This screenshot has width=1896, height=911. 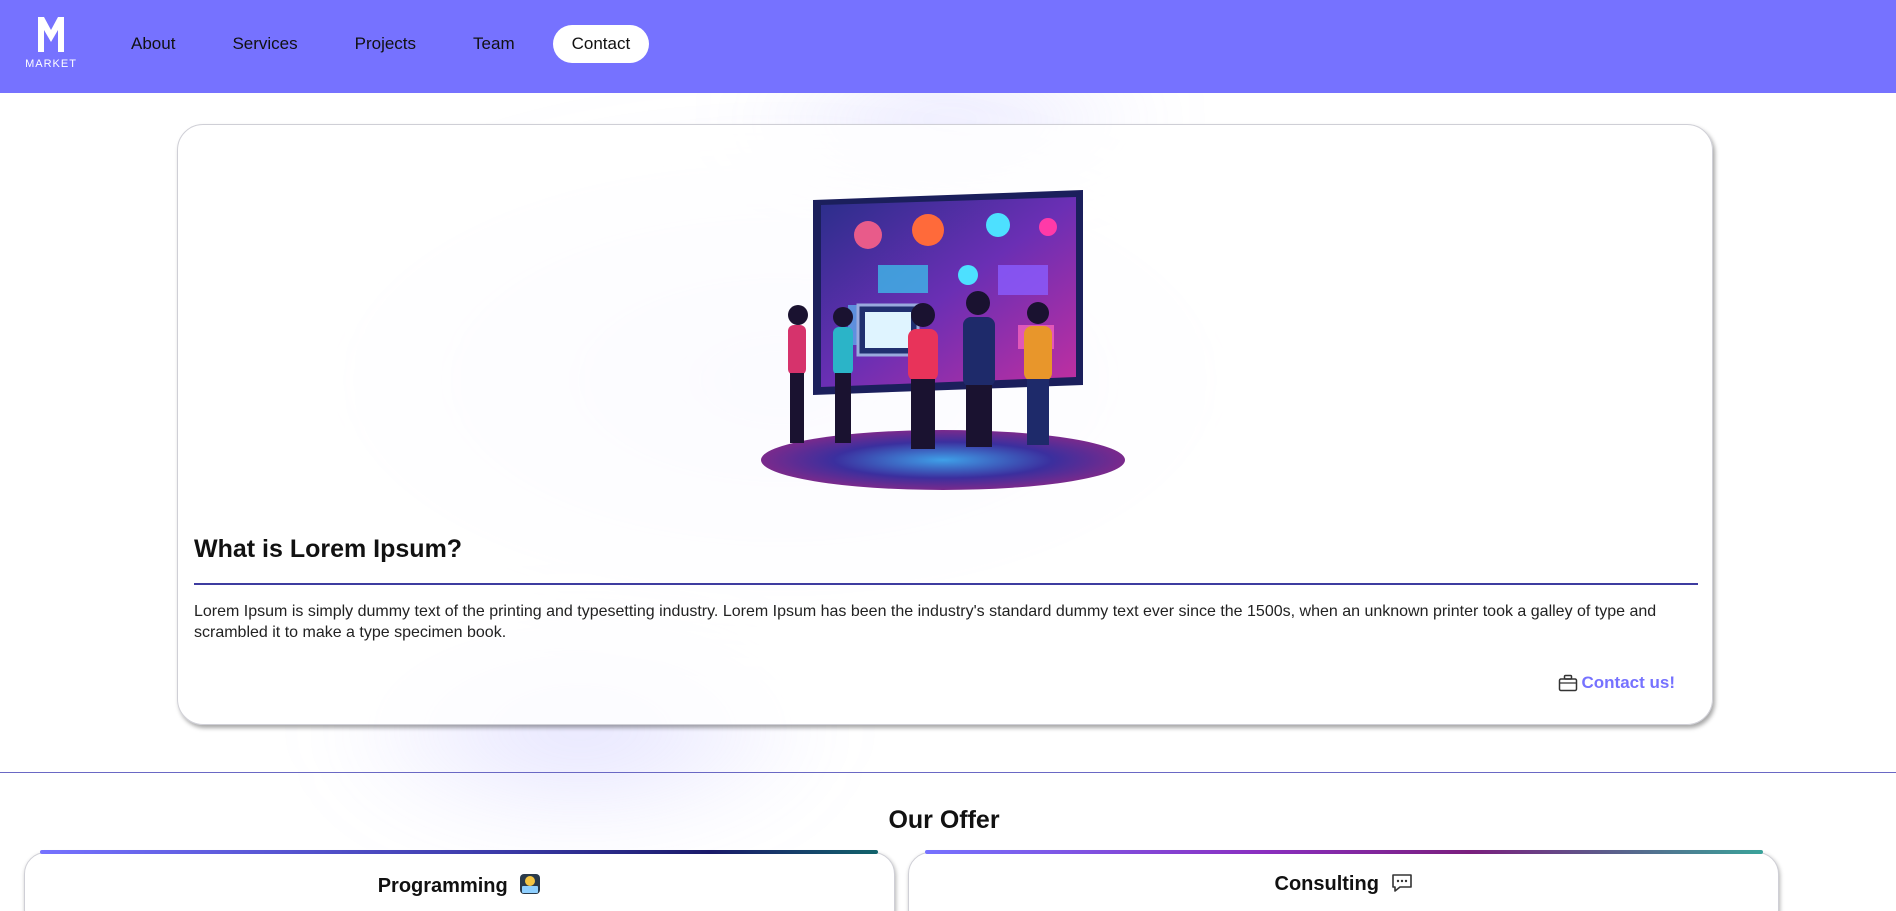 I want to click on briefcase-icon, so click(x=1567, y=683).